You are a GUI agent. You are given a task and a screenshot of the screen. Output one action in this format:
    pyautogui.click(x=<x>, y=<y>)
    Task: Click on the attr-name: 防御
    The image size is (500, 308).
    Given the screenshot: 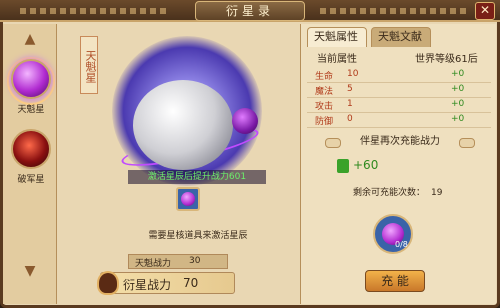 What is the action you would take?
    pyautogui.click(x=324, y=122)
    